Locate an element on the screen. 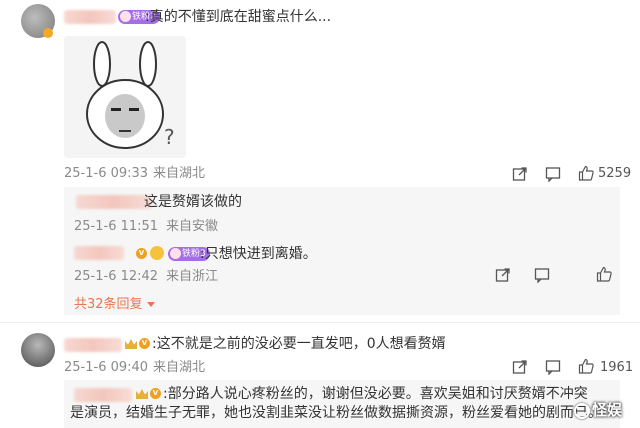 The height and width of the screenshot is (428, 640). play-icon is located at coordinates (582, 410).